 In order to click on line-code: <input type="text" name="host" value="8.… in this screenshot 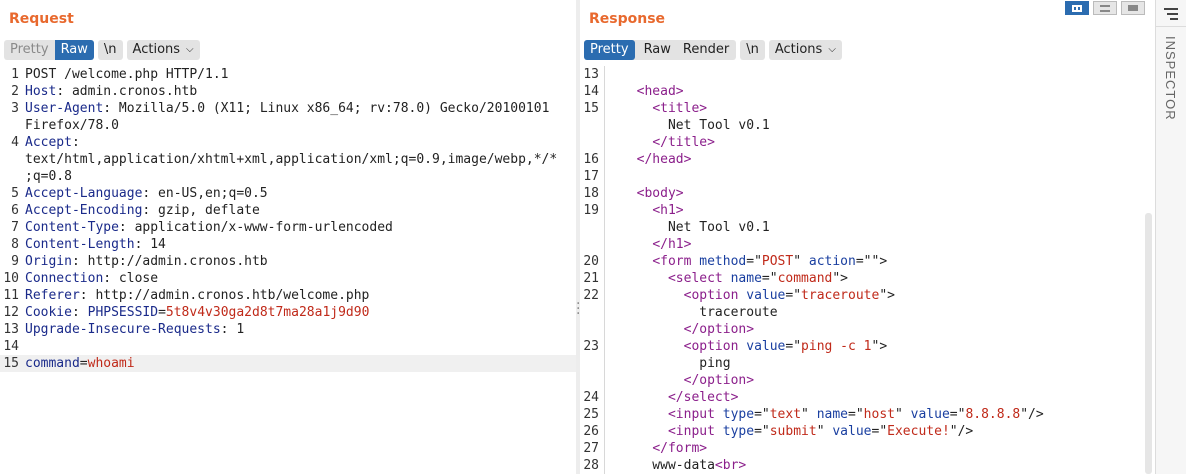, I will do `click(832, 414)`.